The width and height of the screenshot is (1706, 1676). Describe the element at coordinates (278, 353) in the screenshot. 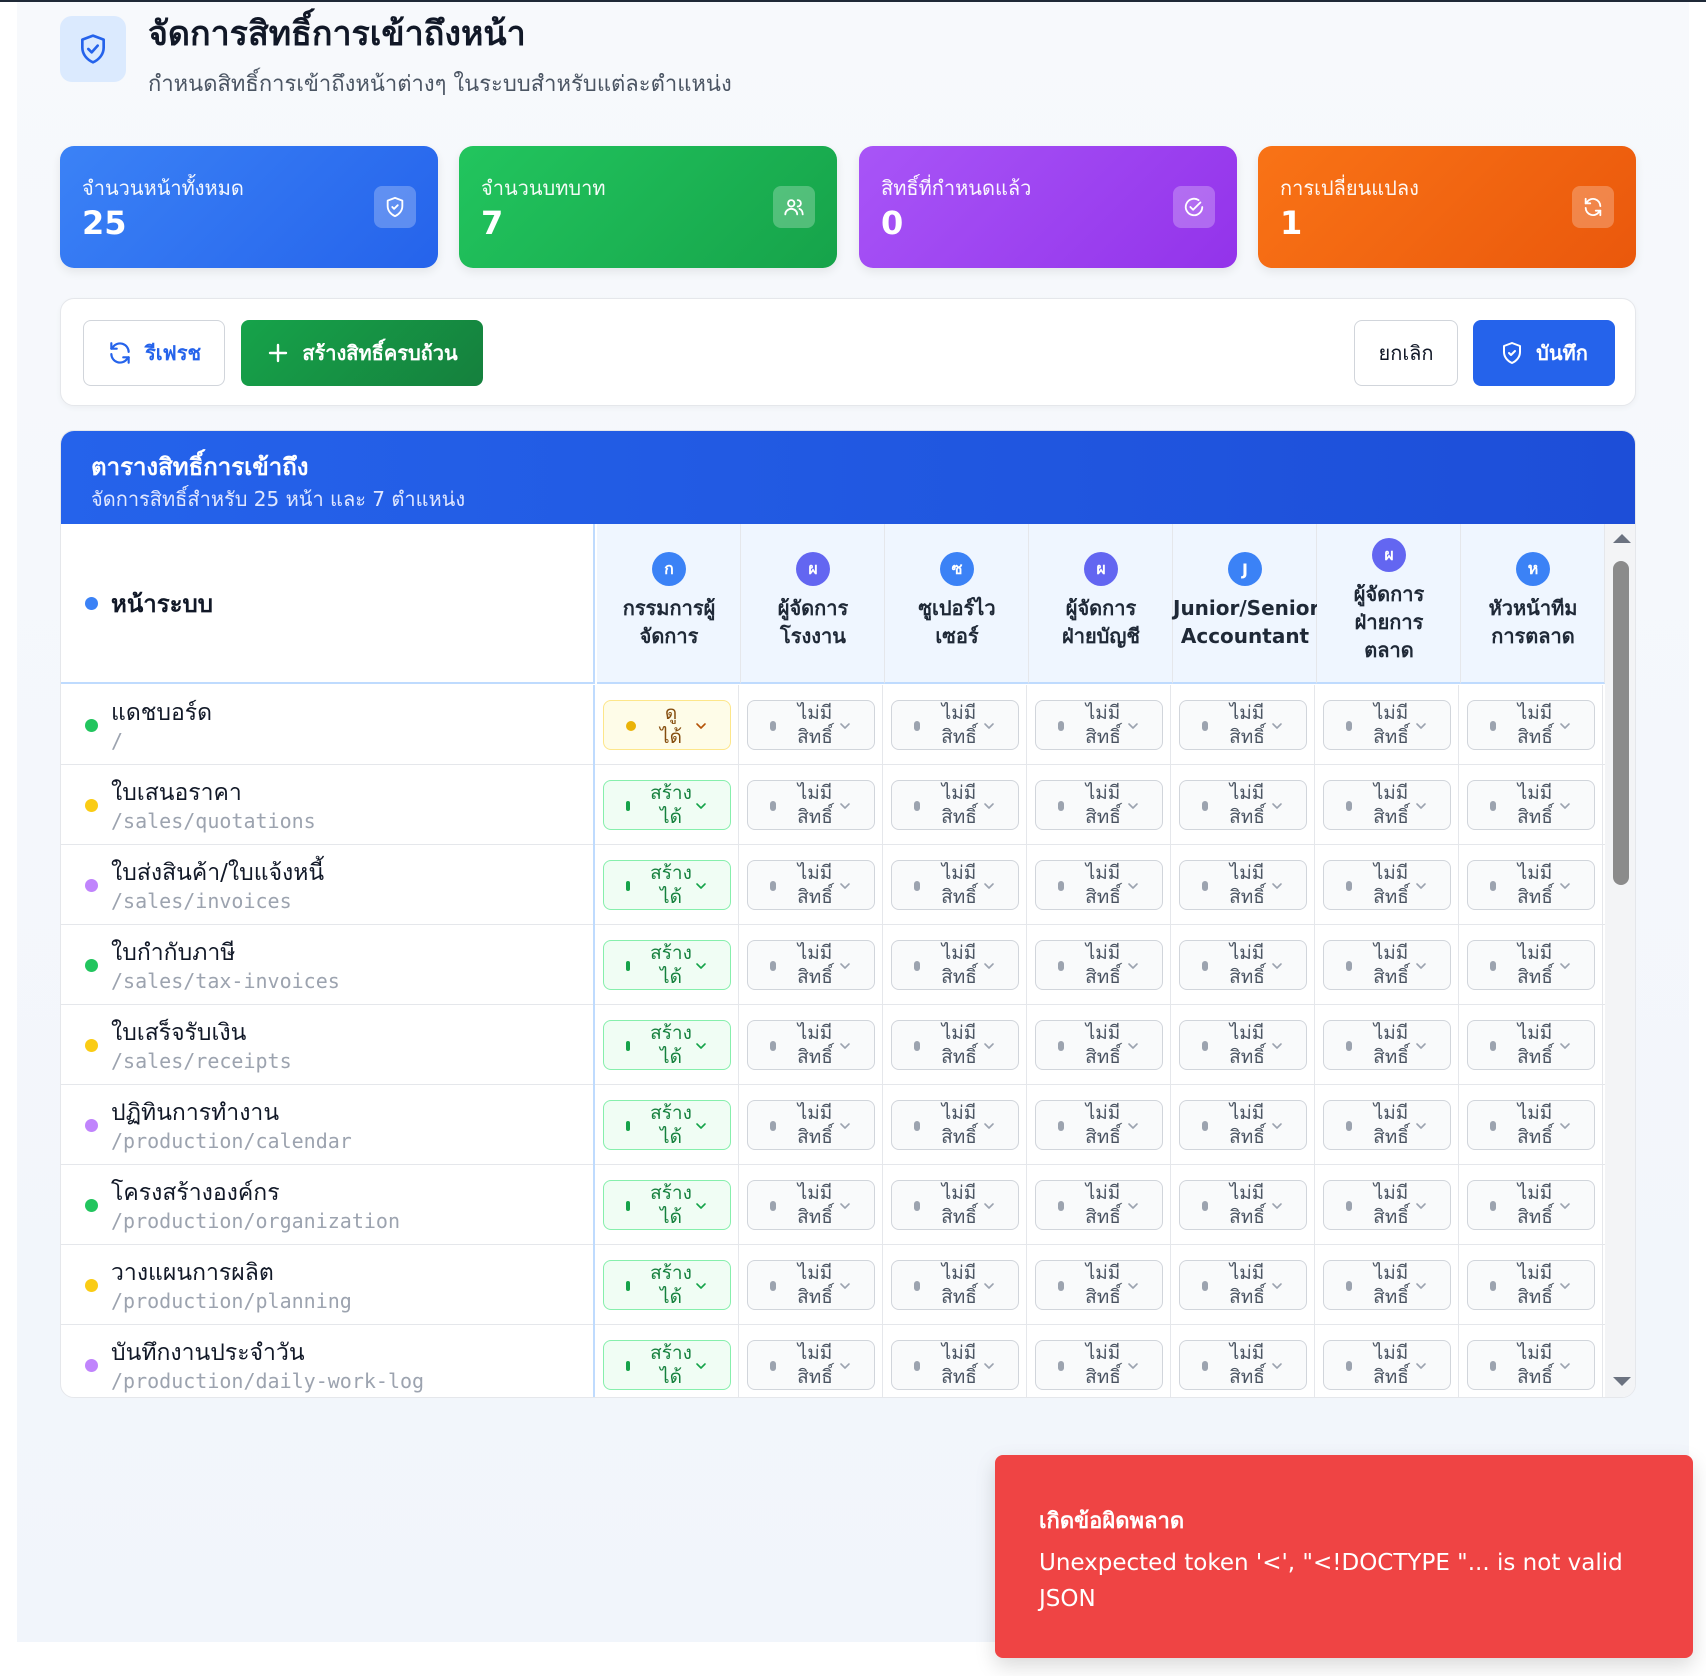

I see `plus-icon` at that location.